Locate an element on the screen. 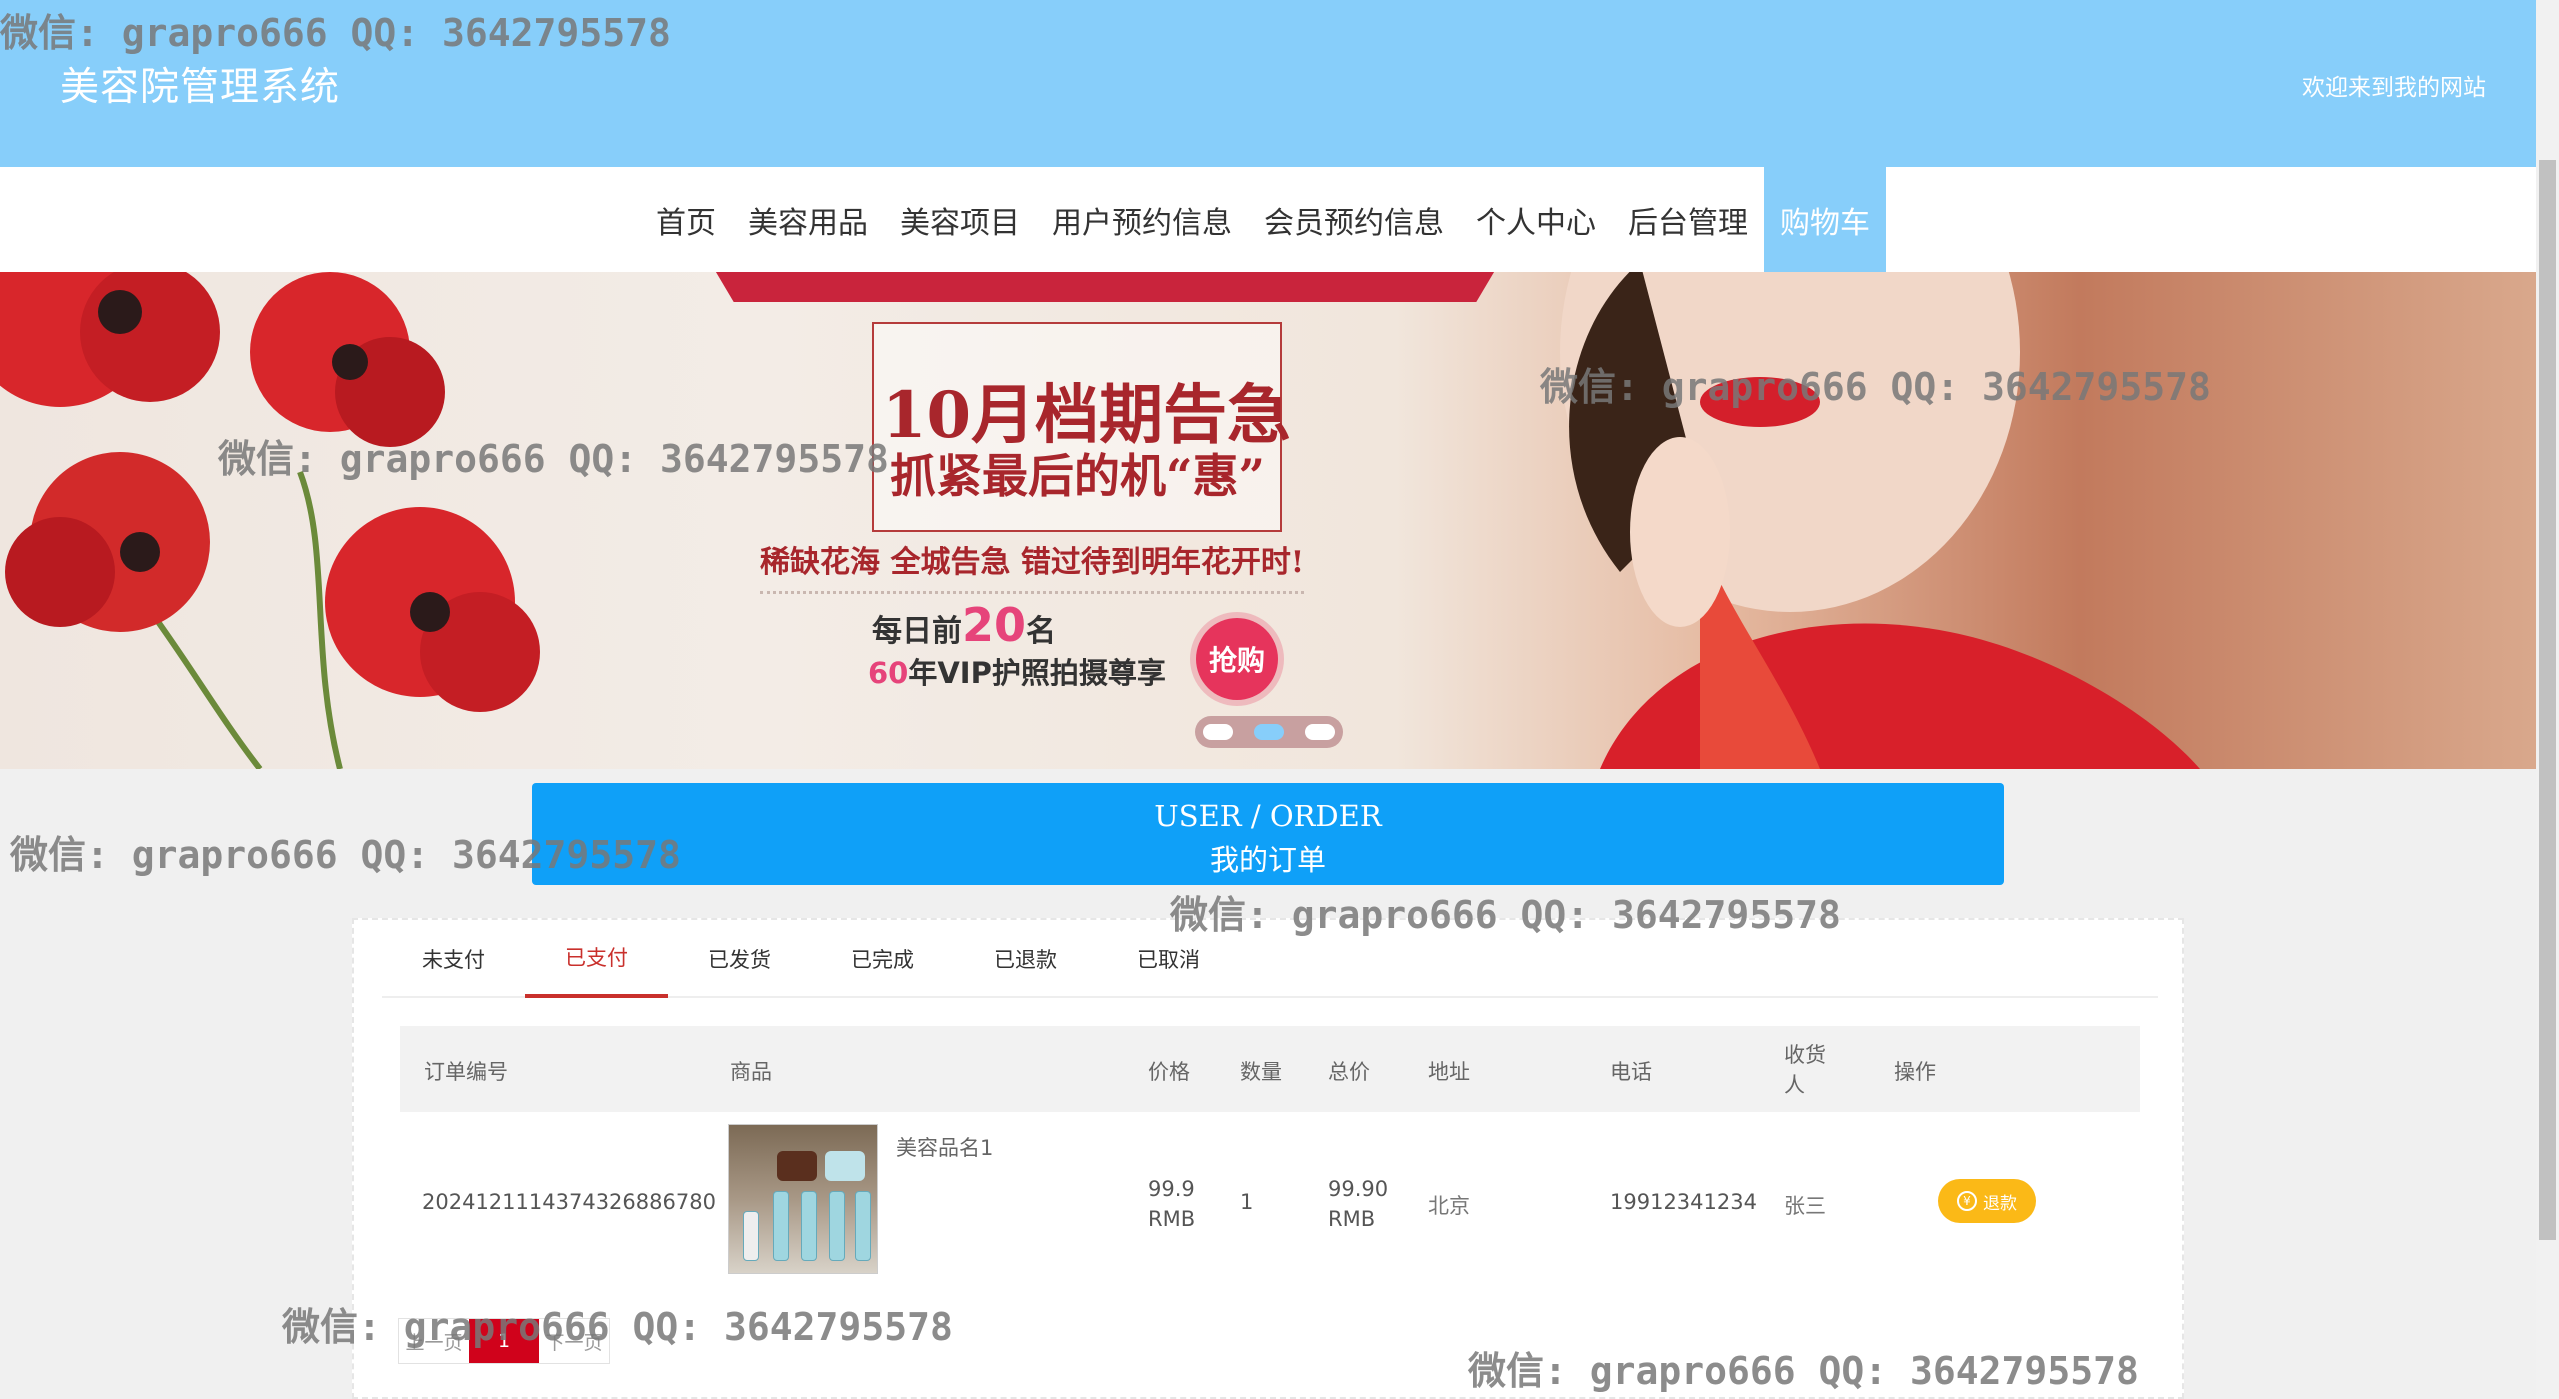  order-status-tabs: 未支付 已支付 已发货 已完成 已退款 已取消 is located at coordinates (1270, 959).